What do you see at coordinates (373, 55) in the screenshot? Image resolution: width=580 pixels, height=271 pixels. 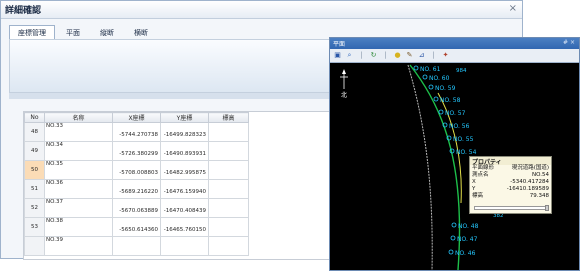 I see `refresh-icon: ↻` at bounding box center [373, 55].